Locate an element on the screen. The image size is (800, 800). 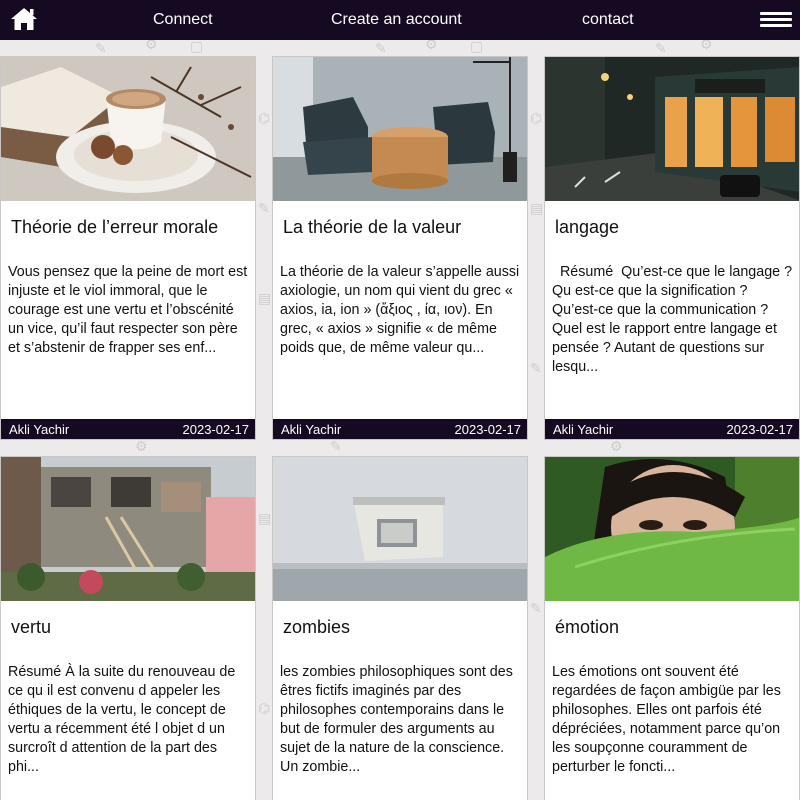
card-title: zombies is located at coordinates (317, 627).